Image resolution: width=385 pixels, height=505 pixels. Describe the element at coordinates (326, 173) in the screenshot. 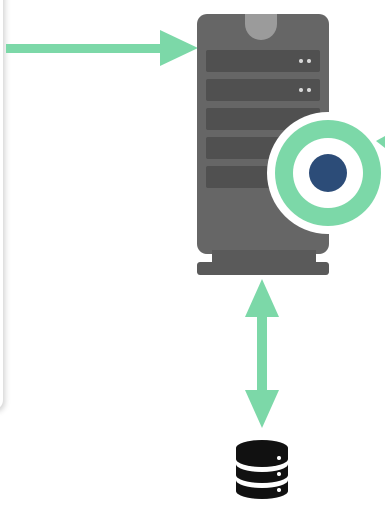

I see `status-ring-icon` at that location.